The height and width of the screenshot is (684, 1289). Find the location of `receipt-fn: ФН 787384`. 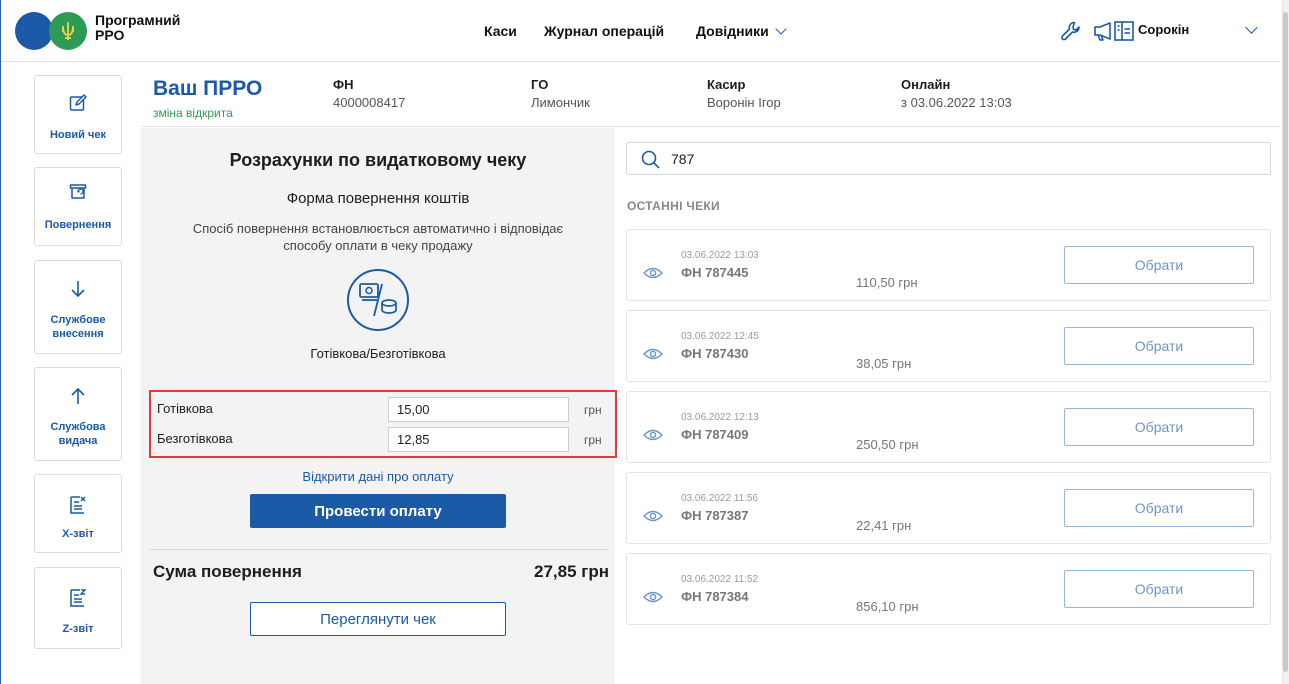

receipt-fn: ФН 787384 is located at coordinates (715, 596).